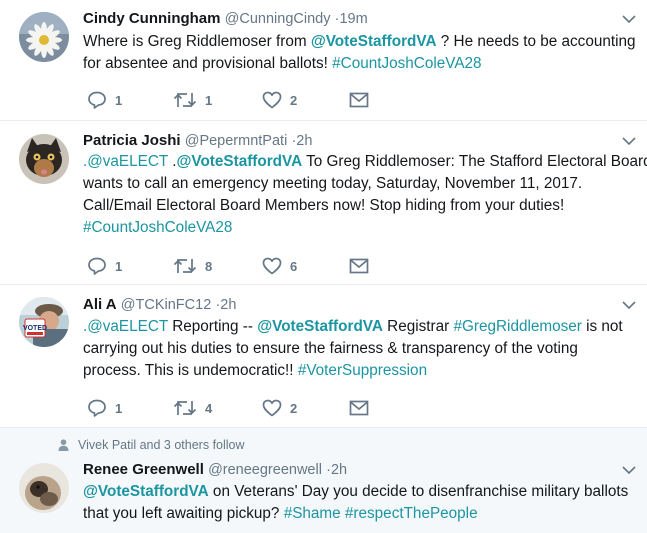  I want to click on retweet-button: 1, so click(192, 100).